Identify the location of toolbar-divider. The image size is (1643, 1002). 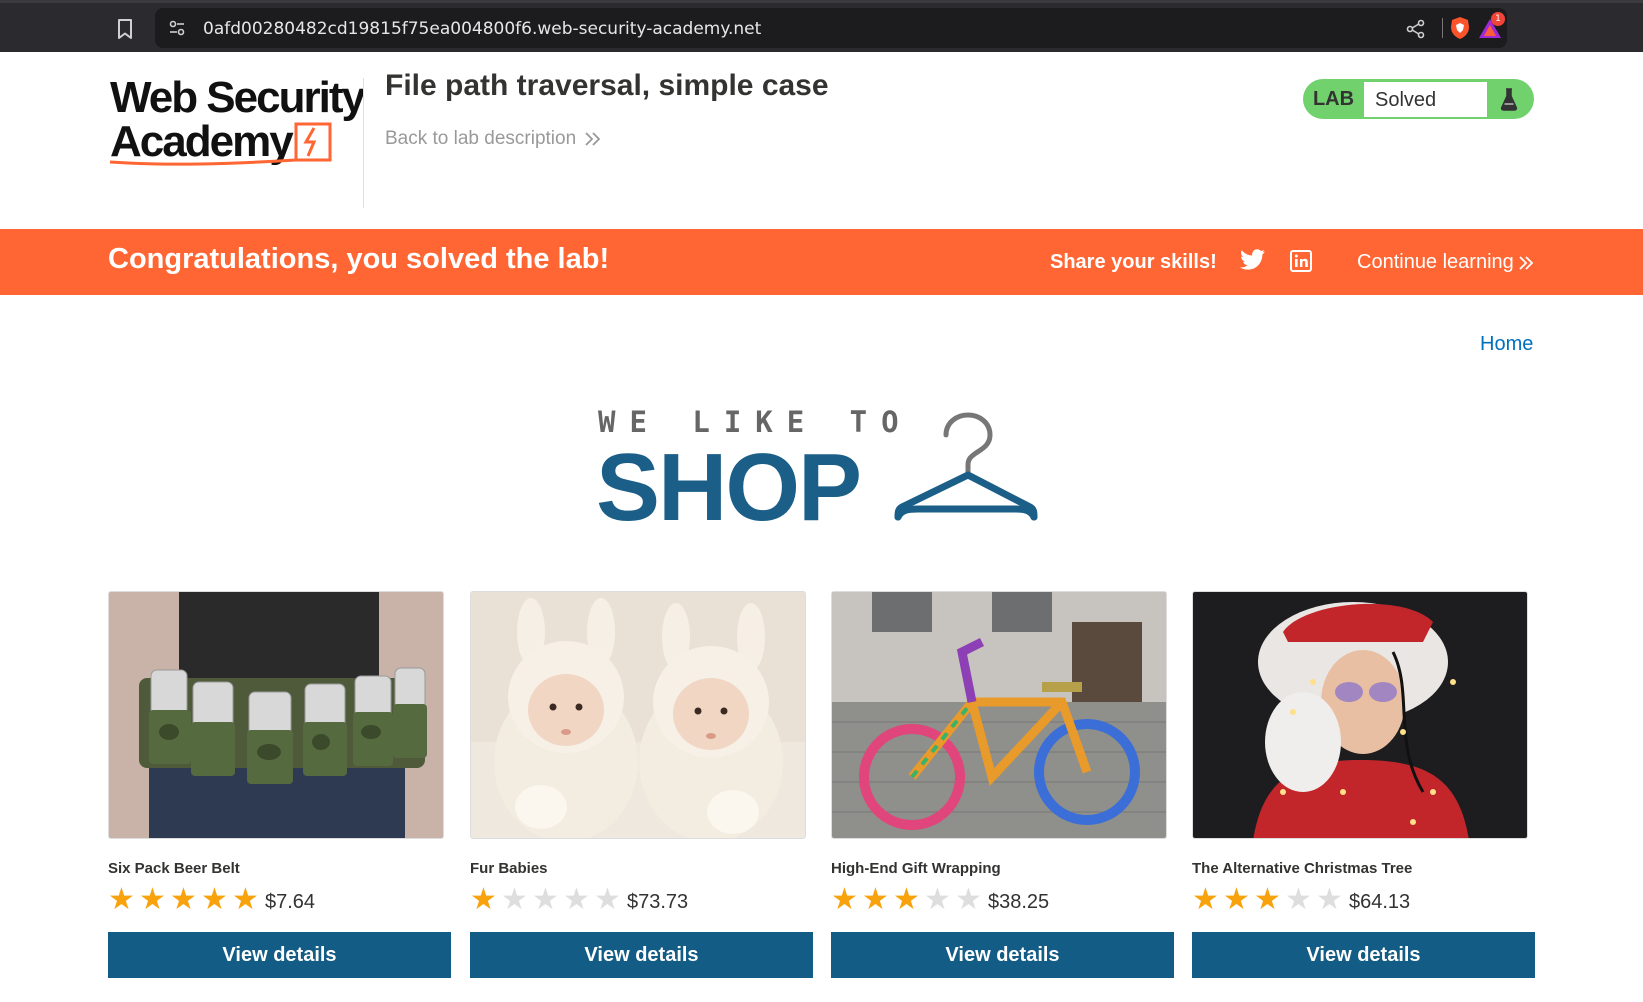
(1442, 28).